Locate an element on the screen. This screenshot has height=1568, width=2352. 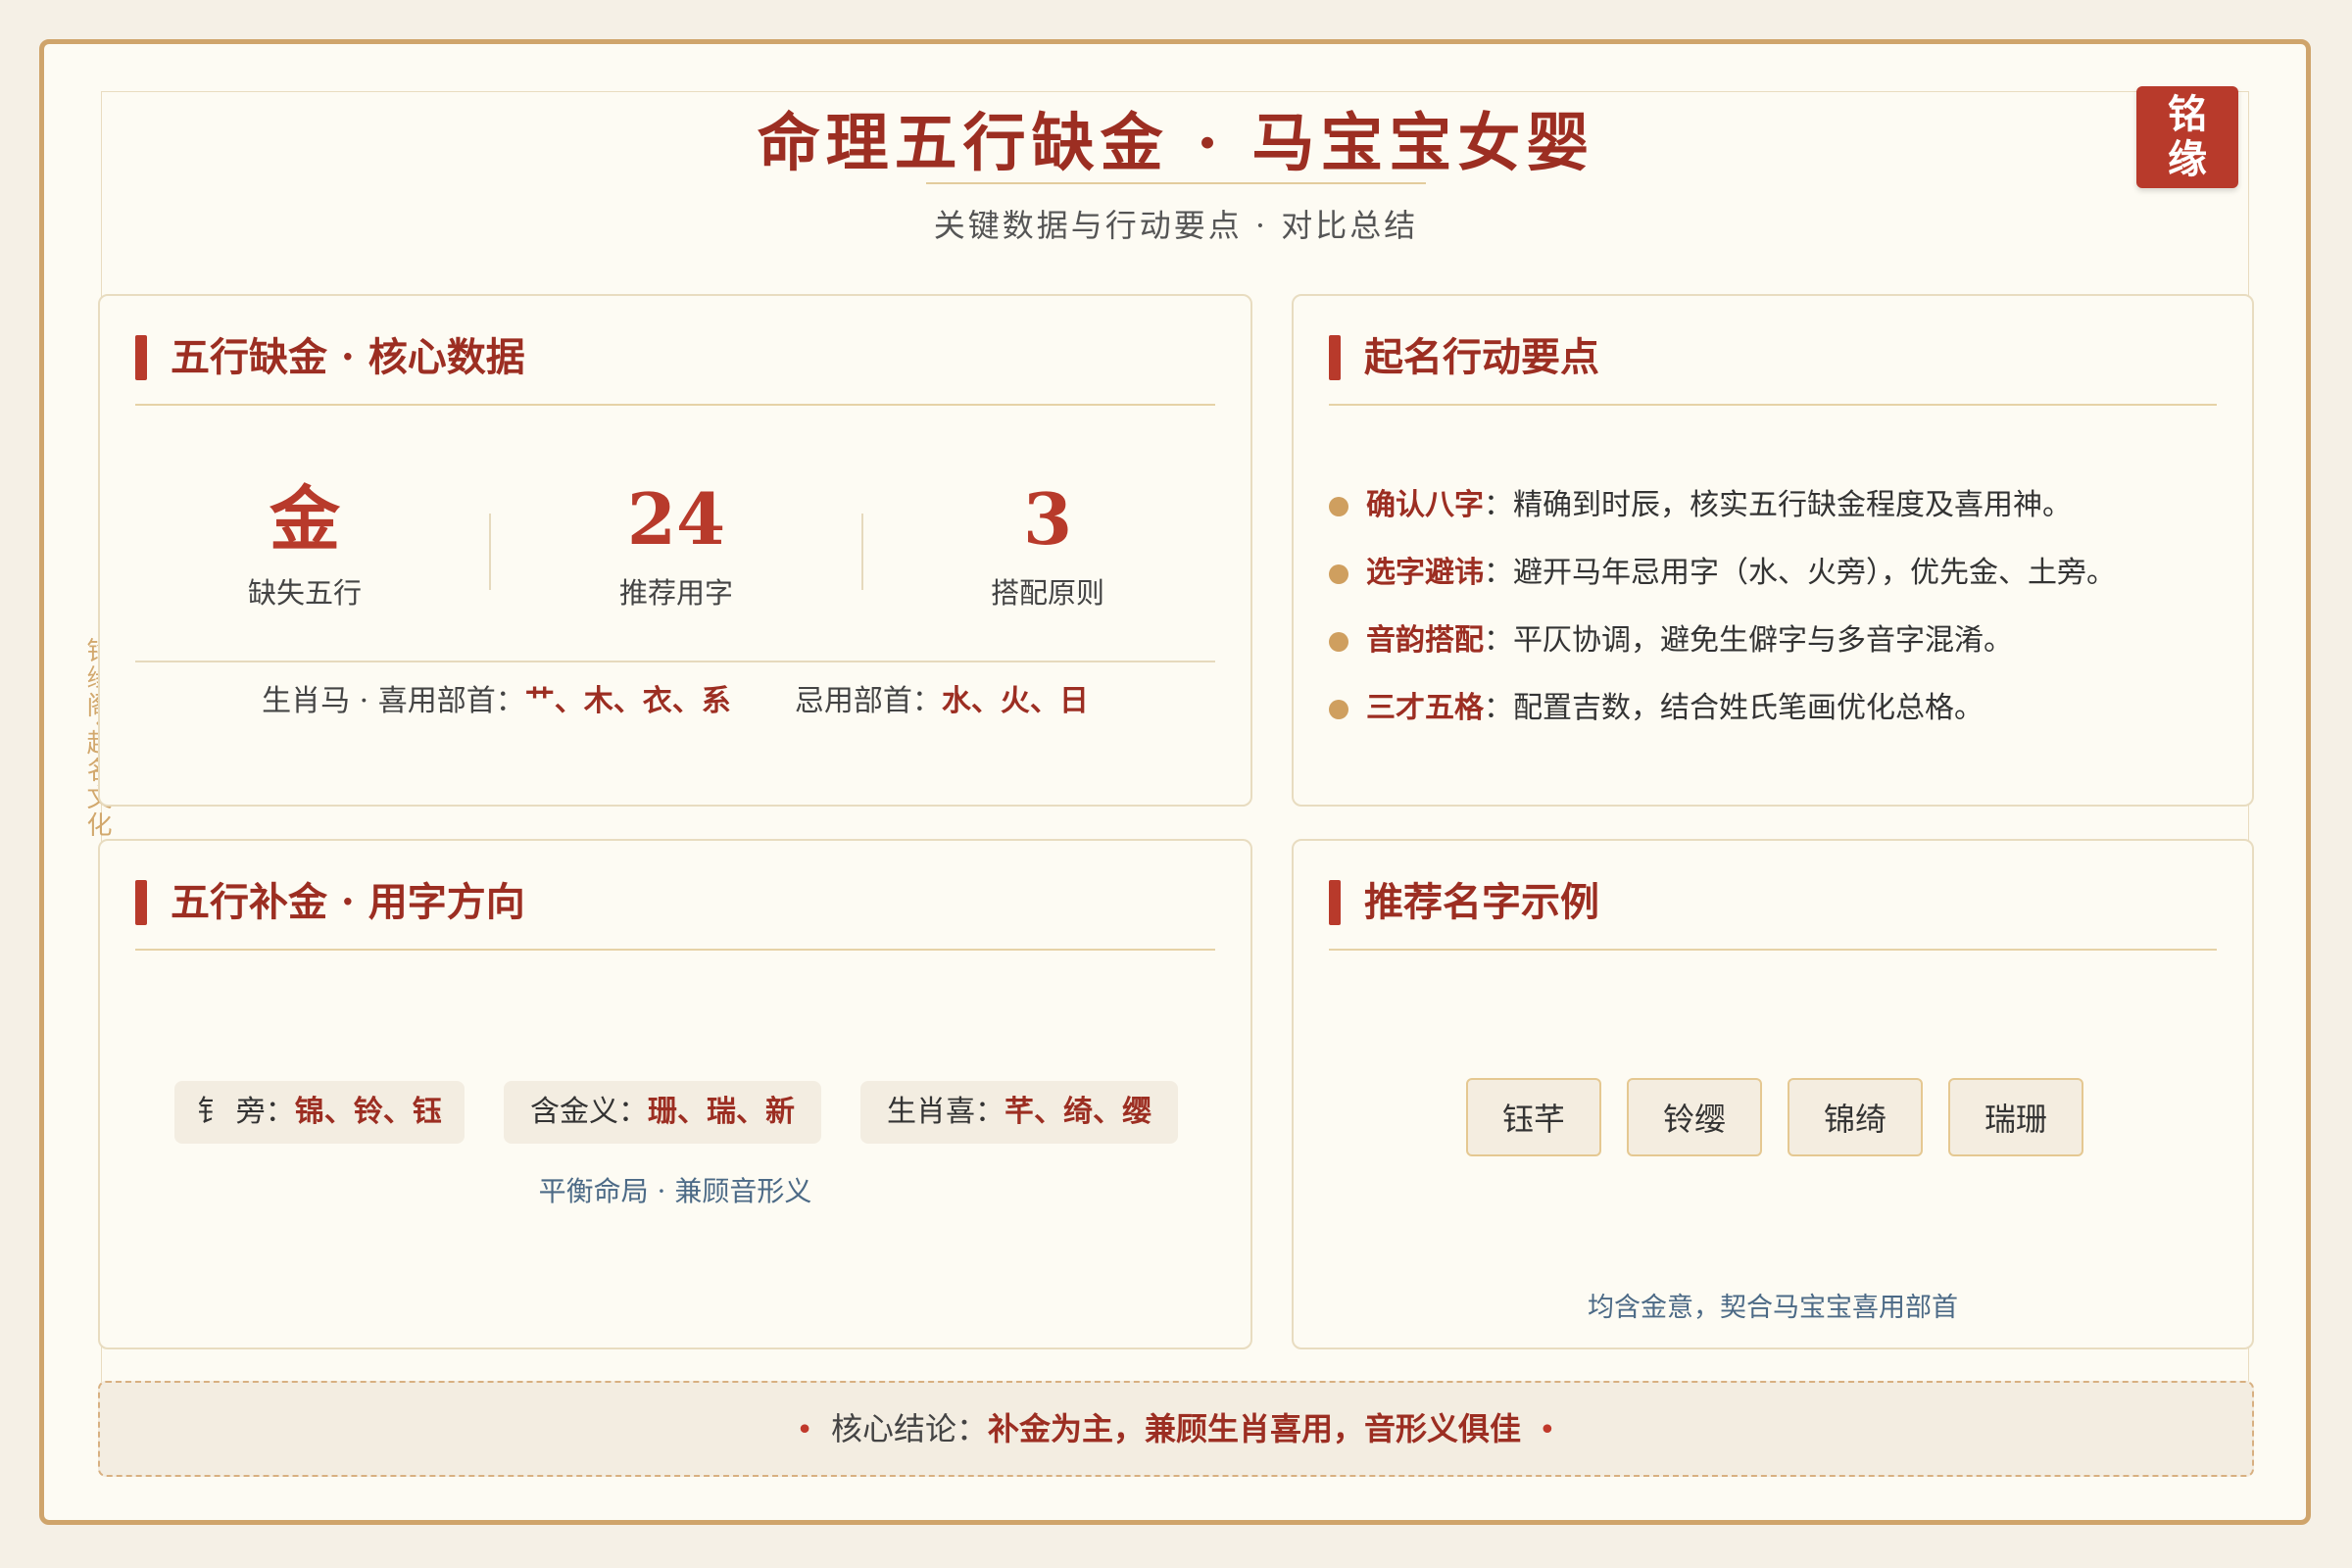
stat-label: 推荐用字 is located at coordinates (675, 593).